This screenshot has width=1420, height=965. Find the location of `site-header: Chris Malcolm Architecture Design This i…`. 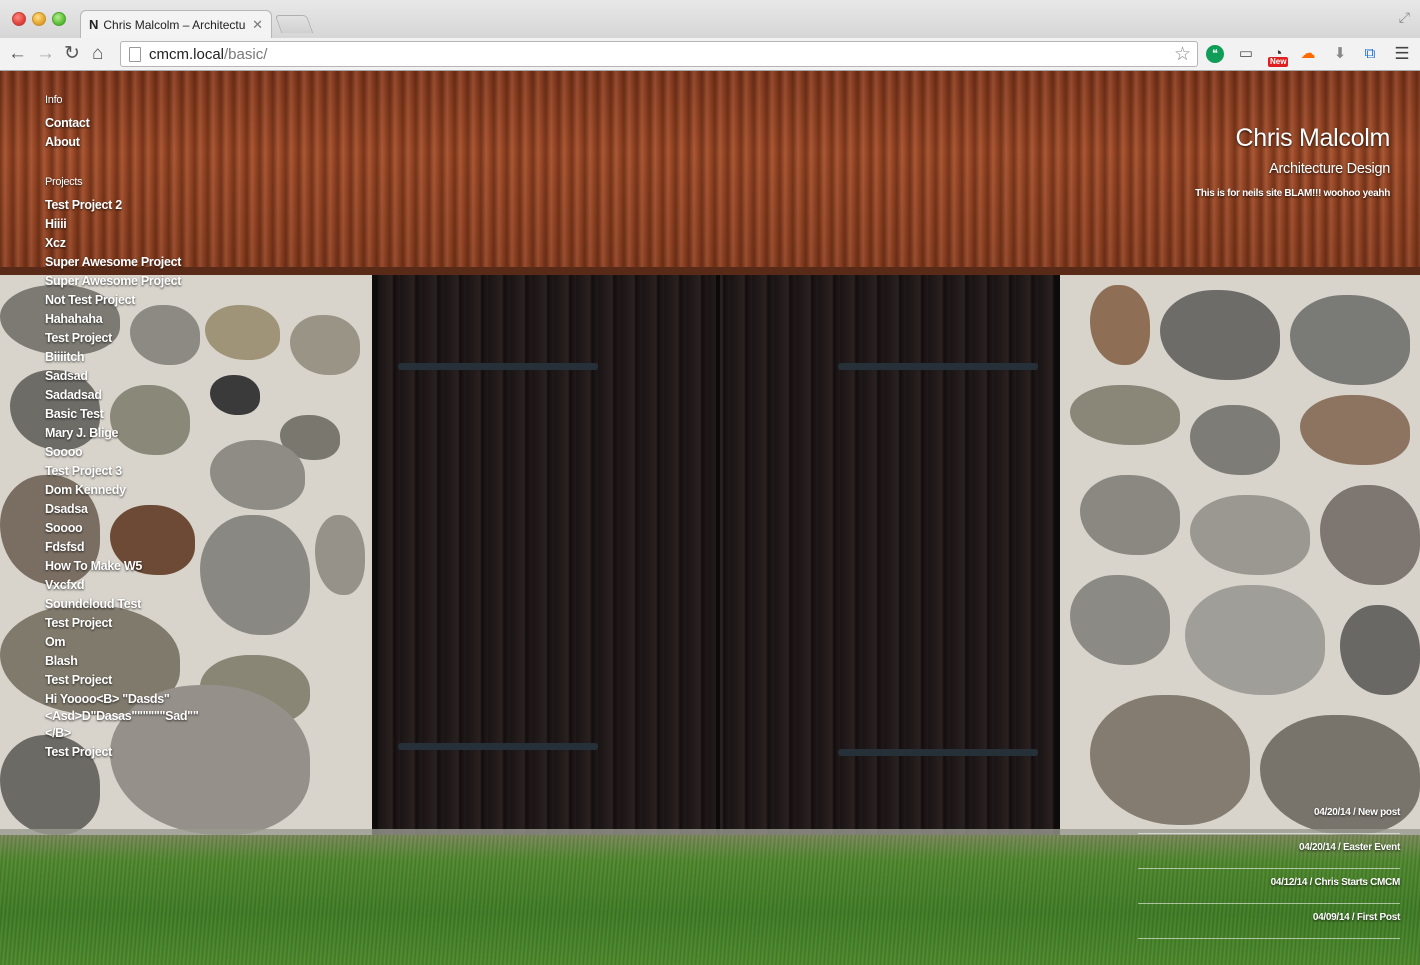

site-header: Chris Malcolm Architecture Design This i… is located at coordinates (1292, 161).